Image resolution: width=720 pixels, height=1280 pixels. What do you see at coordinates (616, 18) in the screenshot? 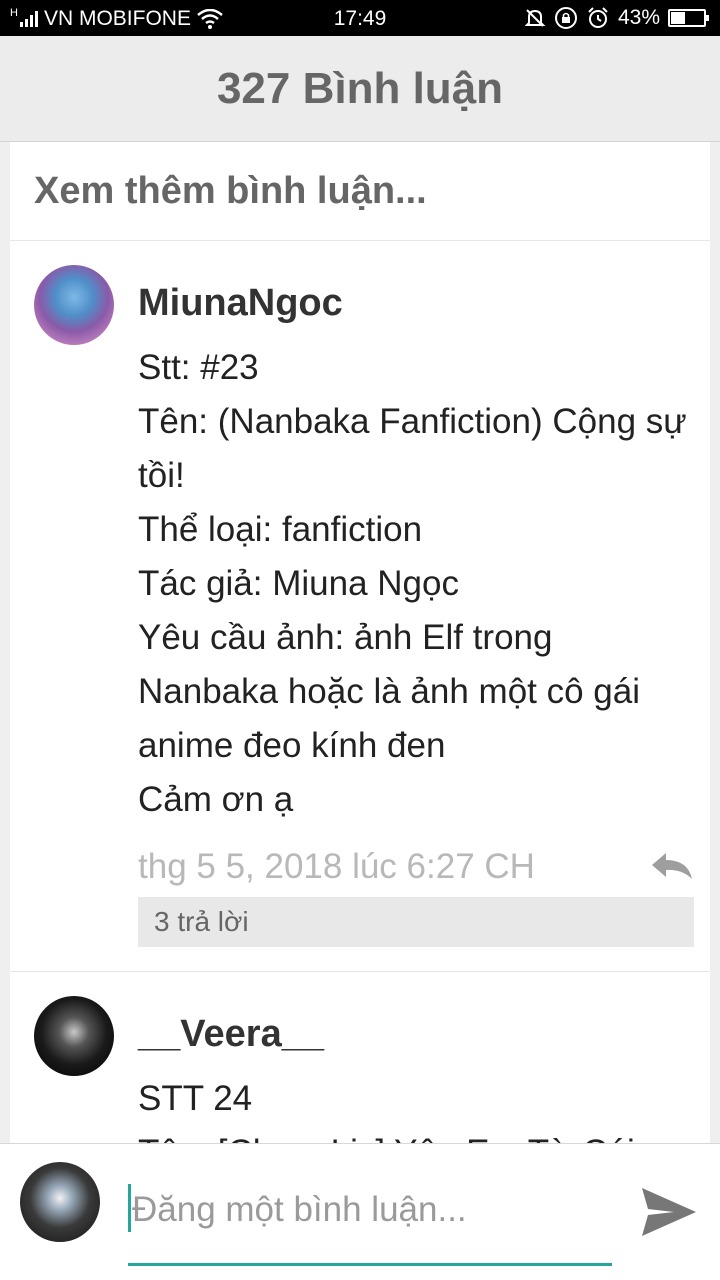
I see `status-right: 43%` at bounding box center [616, 18].